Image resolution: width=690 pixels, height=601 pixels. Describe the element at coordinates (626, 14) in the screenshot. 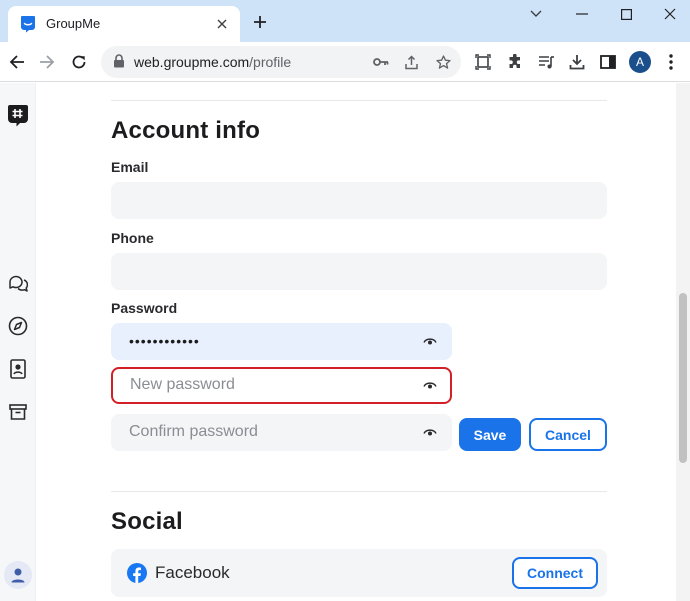

I see `maximize-icon` at that location.